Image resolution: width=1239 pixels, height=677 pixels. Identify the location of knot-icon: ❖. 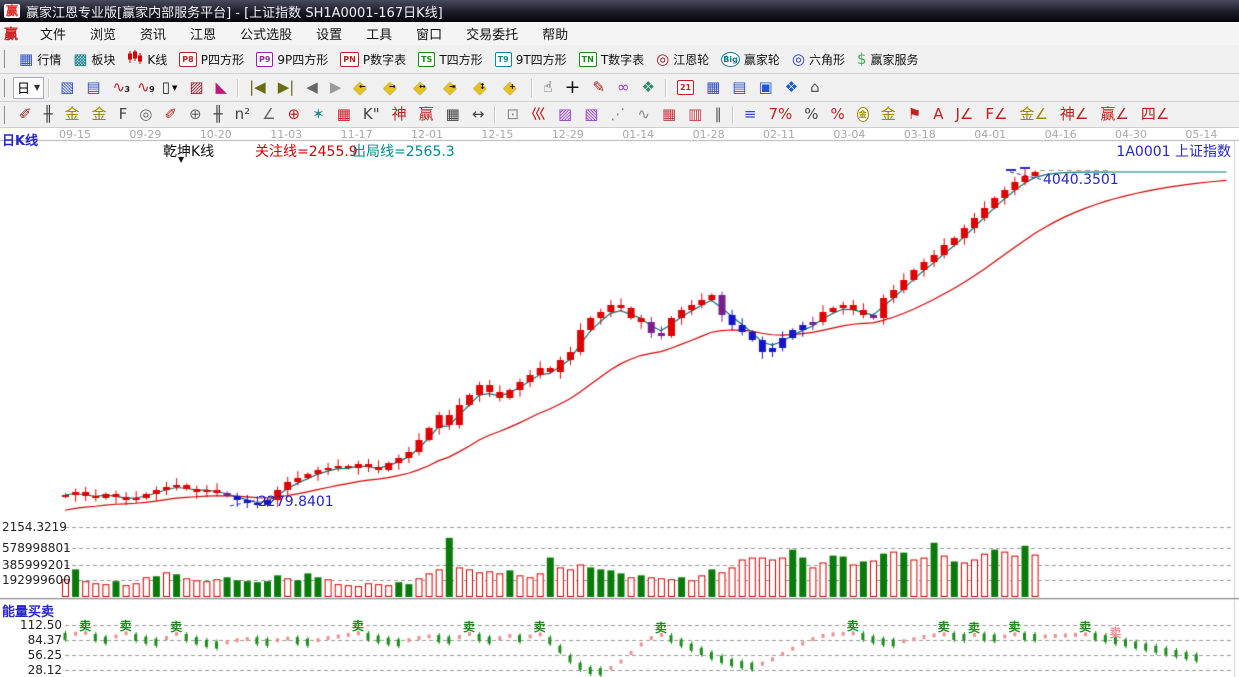
(648, 88).